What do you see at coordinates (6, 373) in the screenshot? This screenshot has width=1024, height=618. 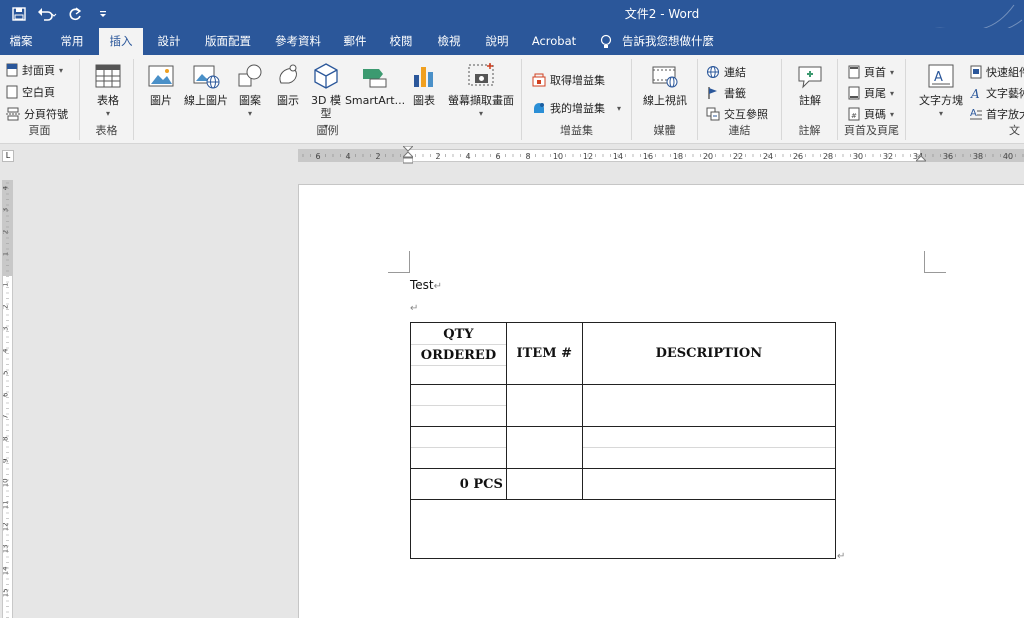 I see `ruler-number: 5` at bounding box center [6, 373].